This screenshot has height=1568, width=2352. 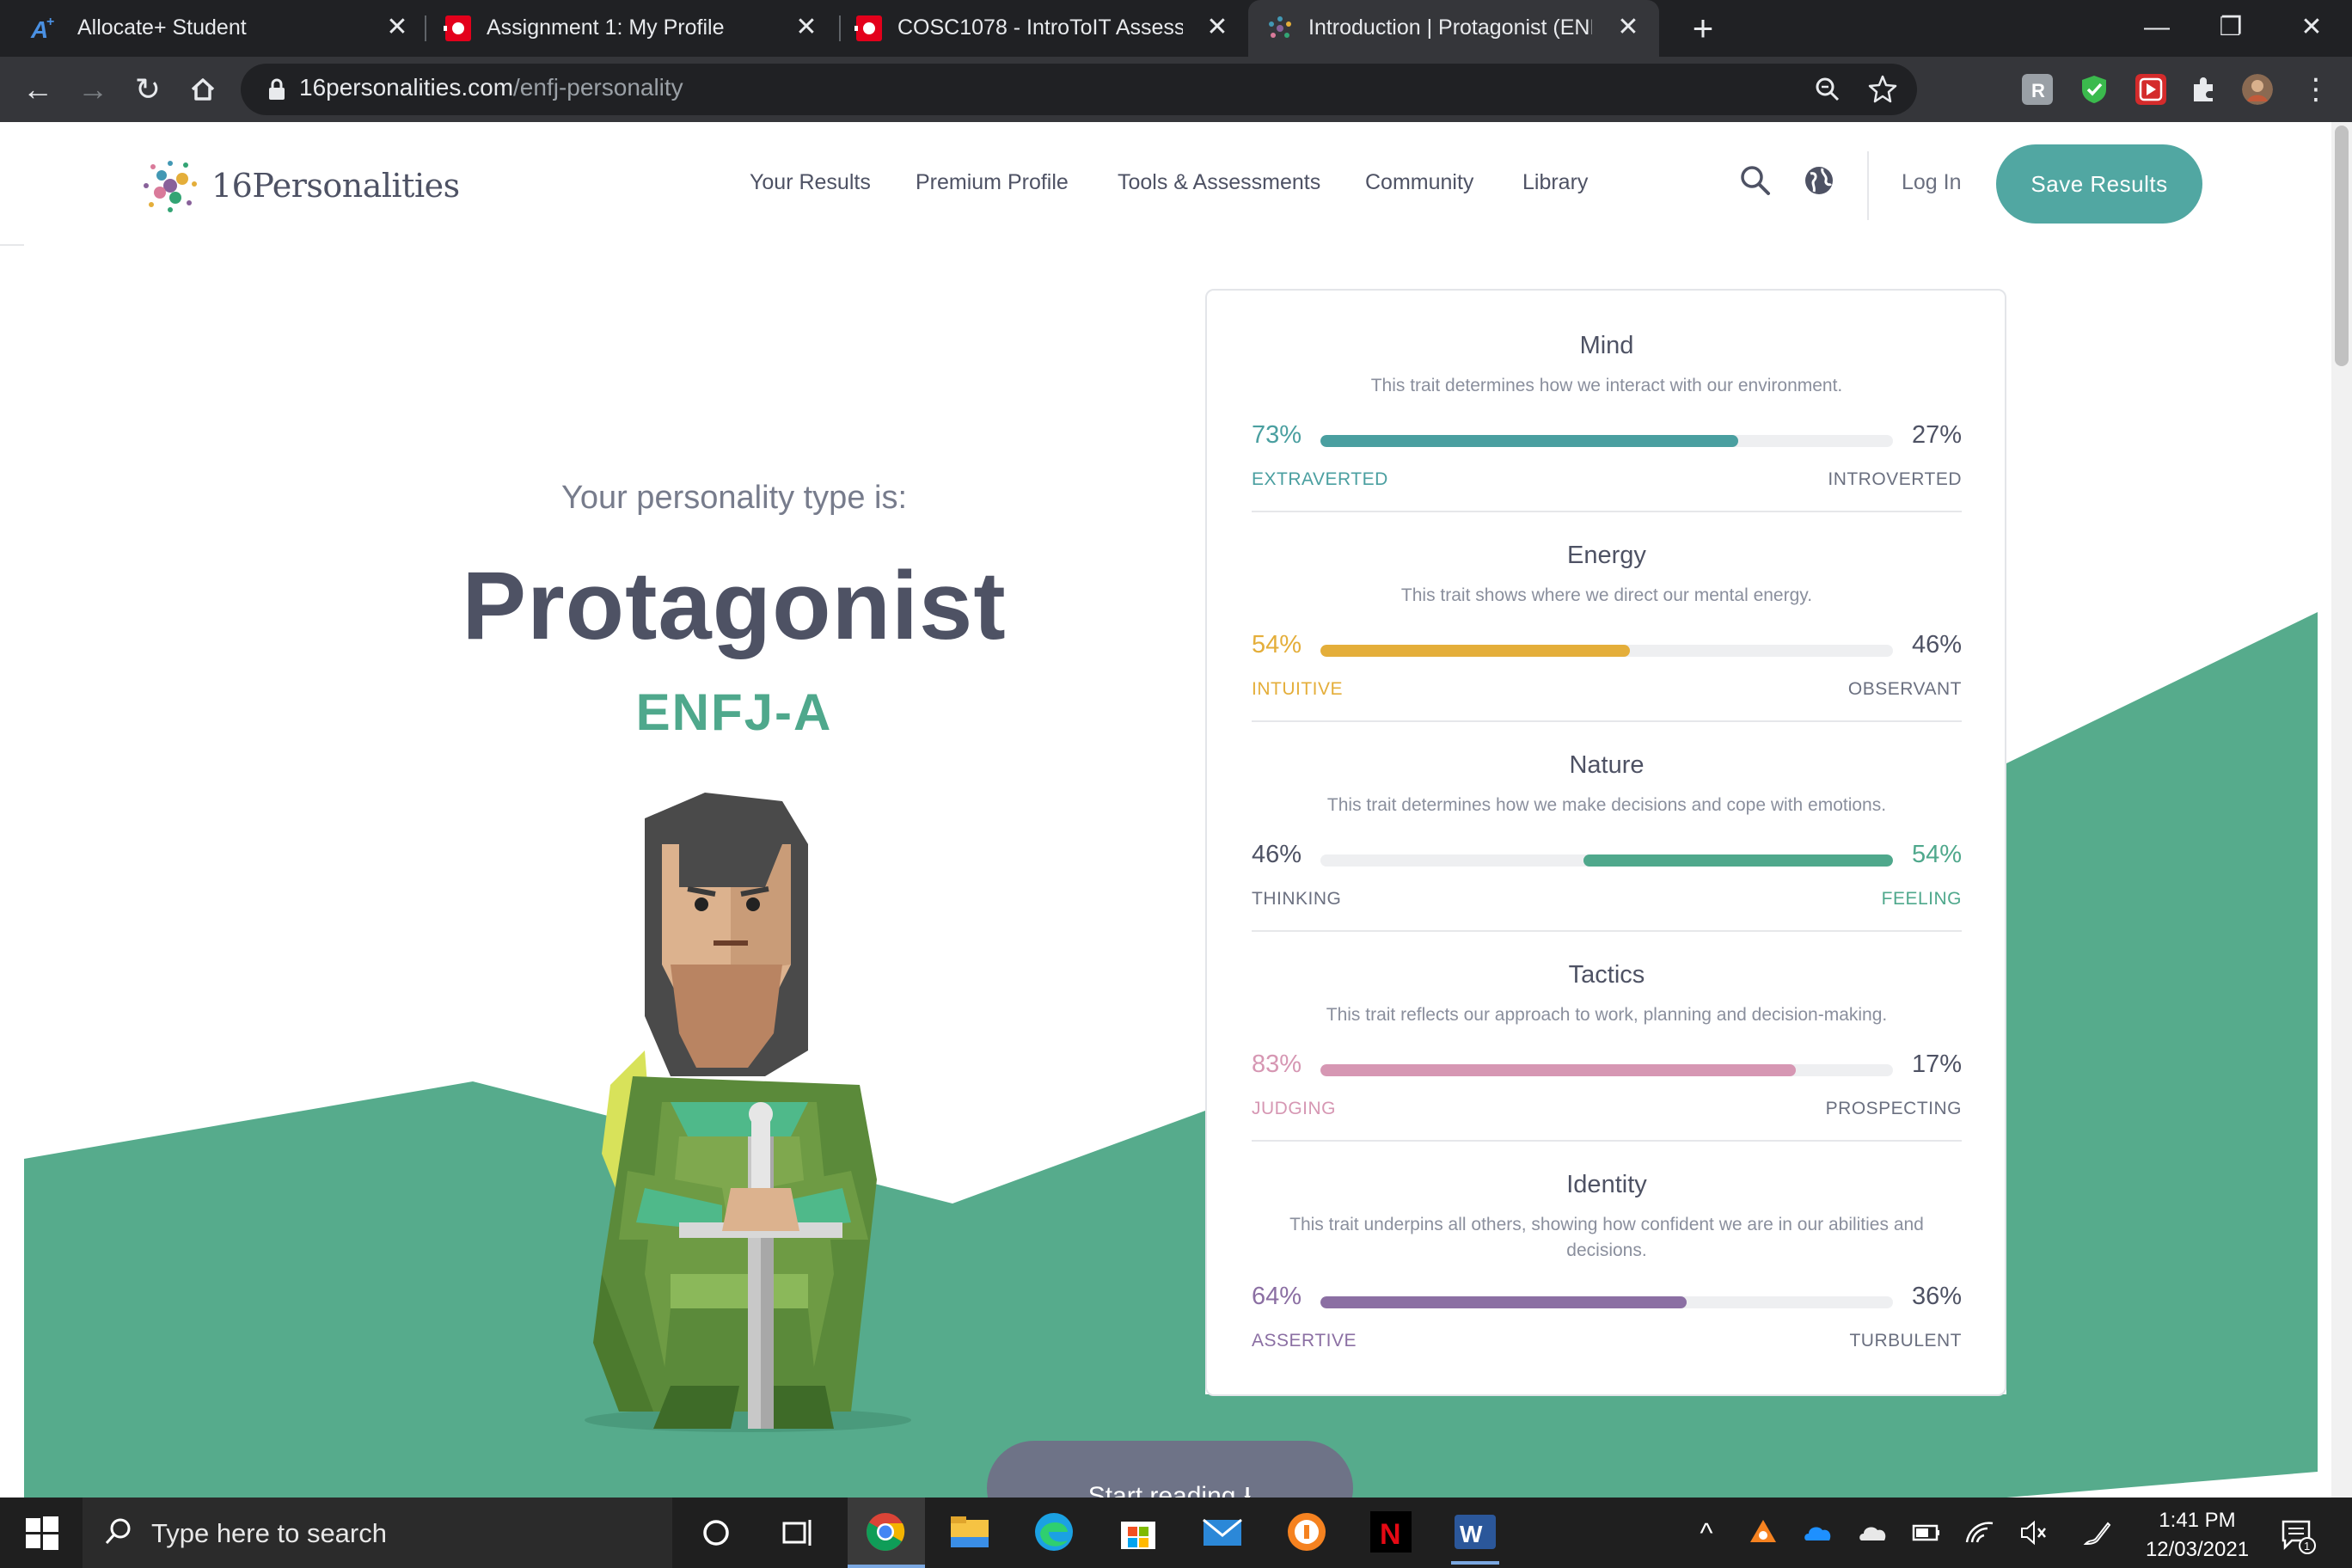 I want to click on reload-icon: ↻, so click(x=148, y=89).